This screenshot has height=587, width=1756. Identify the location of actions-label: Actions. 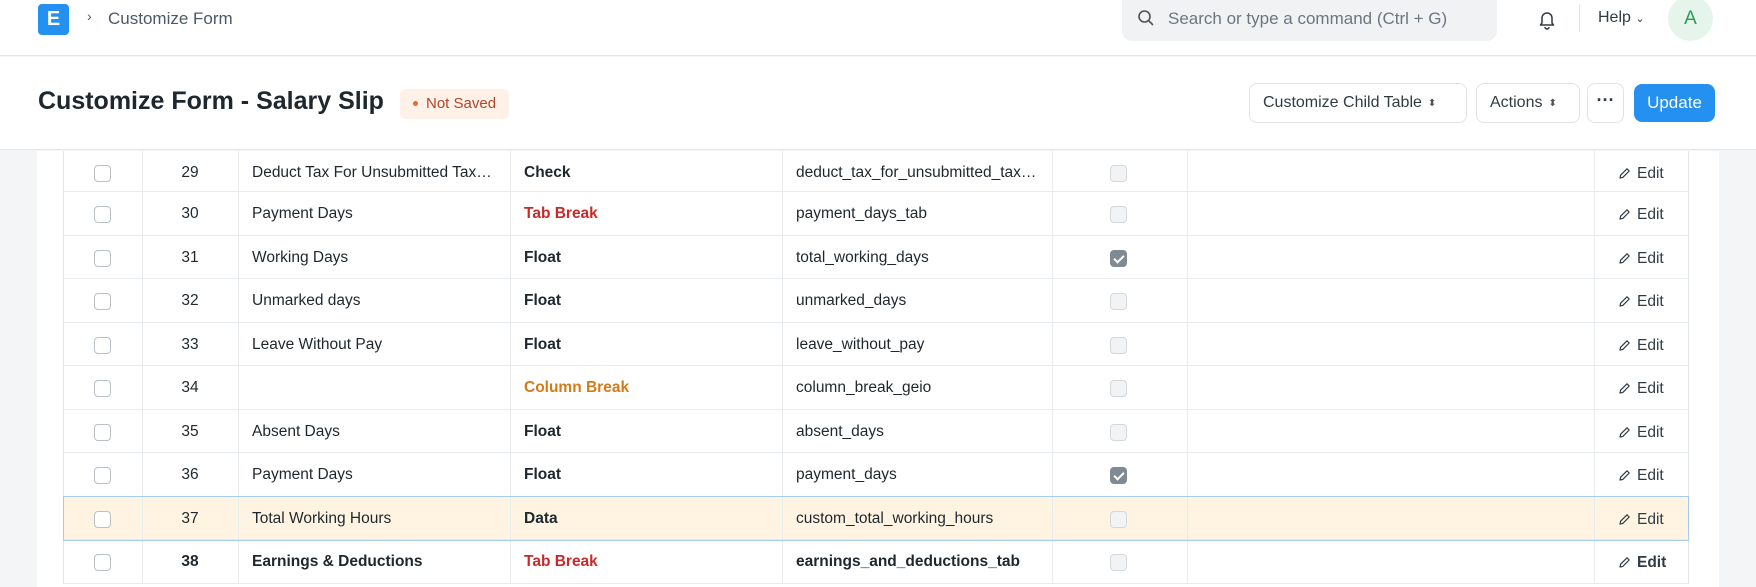
(1516, 102).